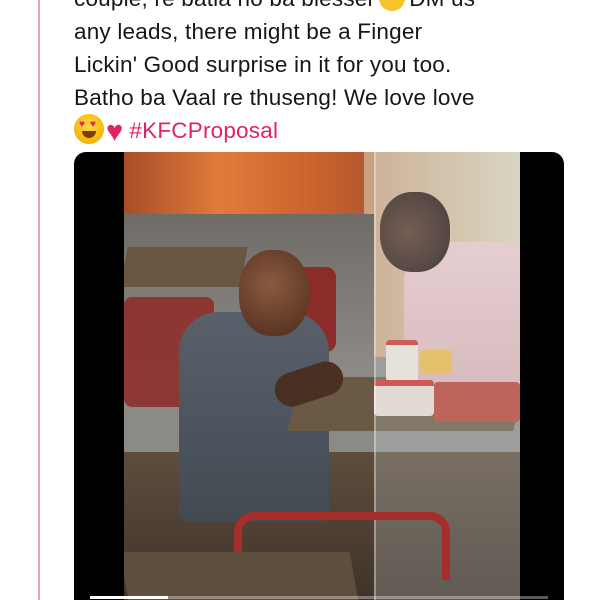  What do you see at coordinates (39, 300) in the screenshot?
I see `thread-connector-line` at bounding box center [39, 300].